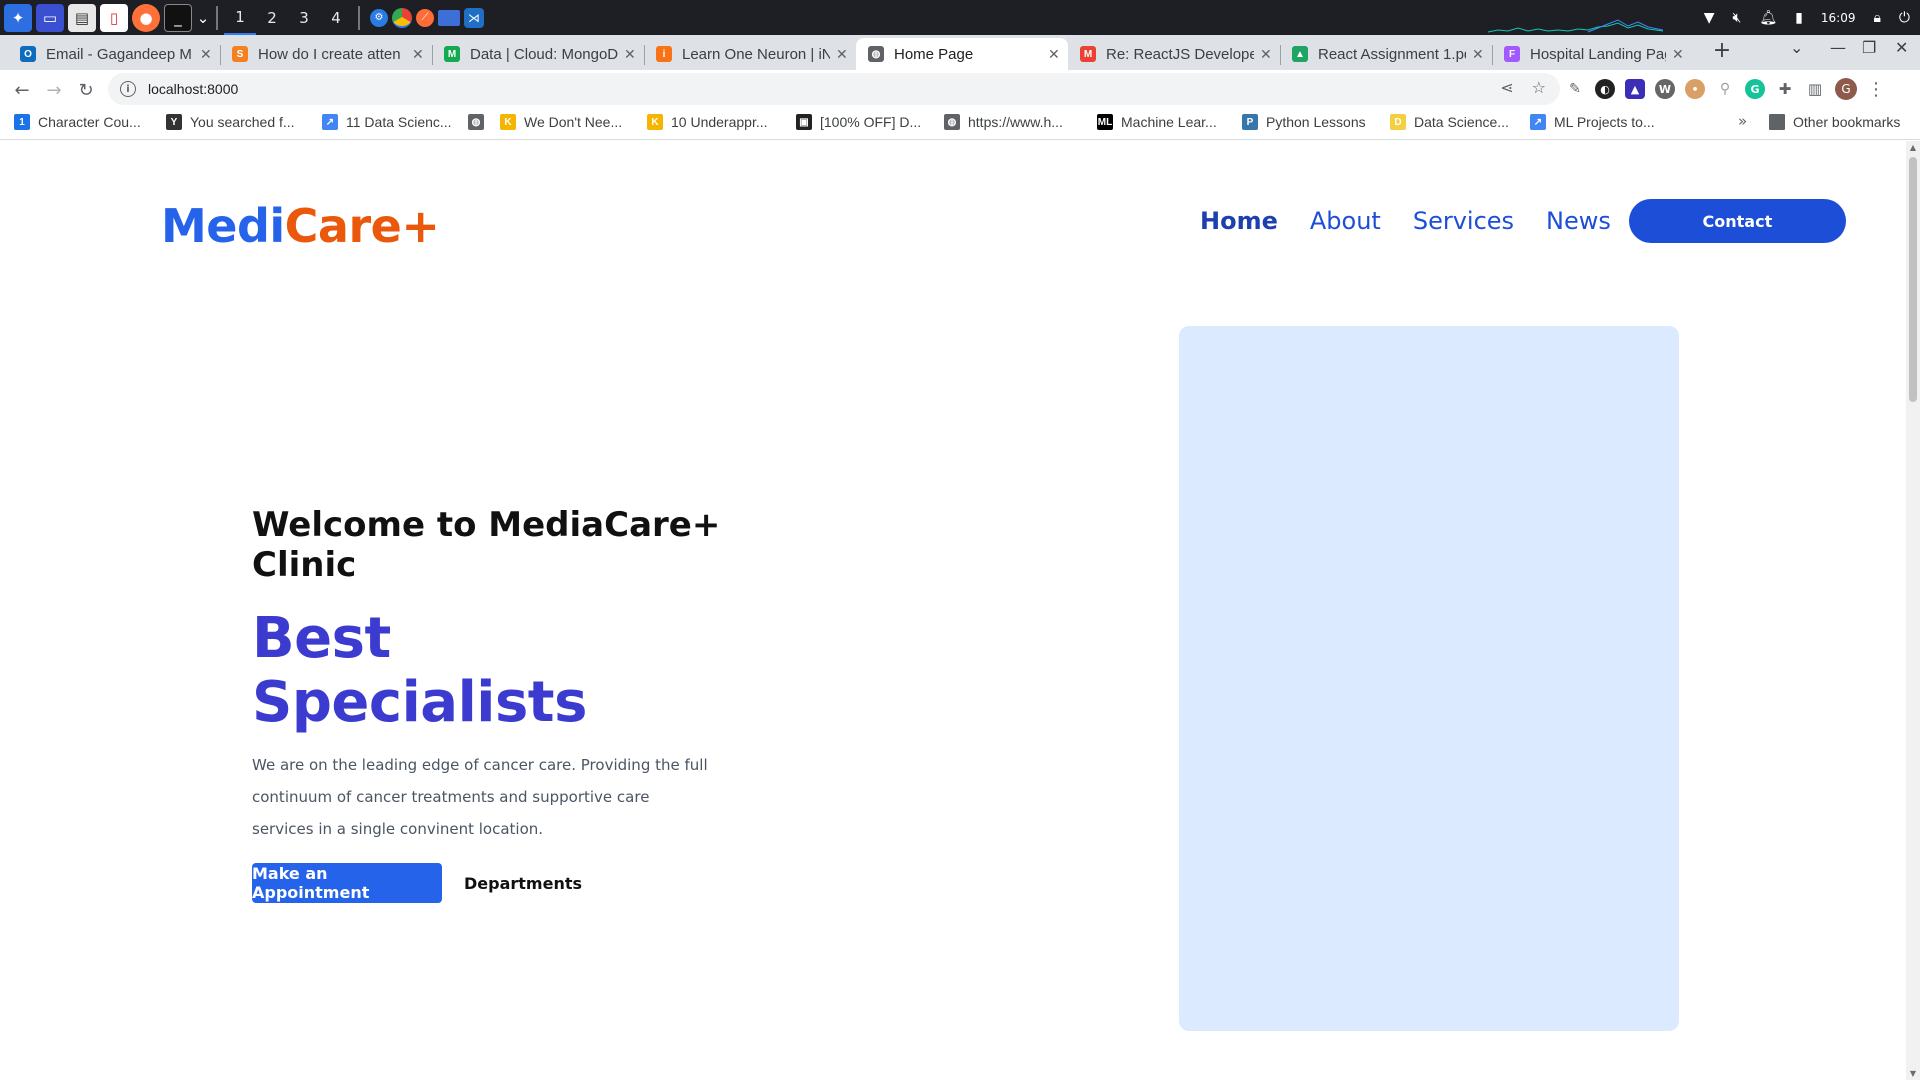 The image size is (1920, 1080). What do you see at coordinates (1846, 89) in the screenshot?
I see `profile-avatar: G` at bounding box center [1846, 89].